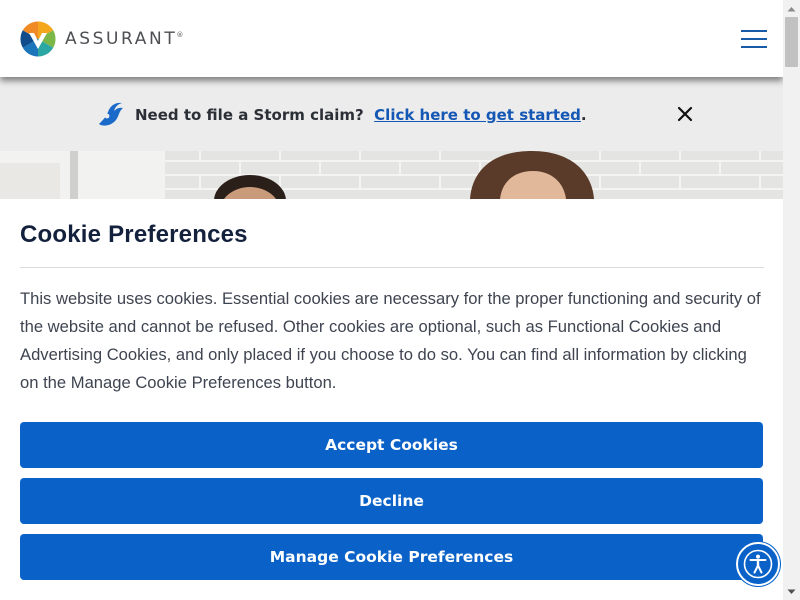  What do you see at coordinates (124, 38) in the screenshot?
I see `brand-name: ASSURANT®` at bounding box center [124, 38].